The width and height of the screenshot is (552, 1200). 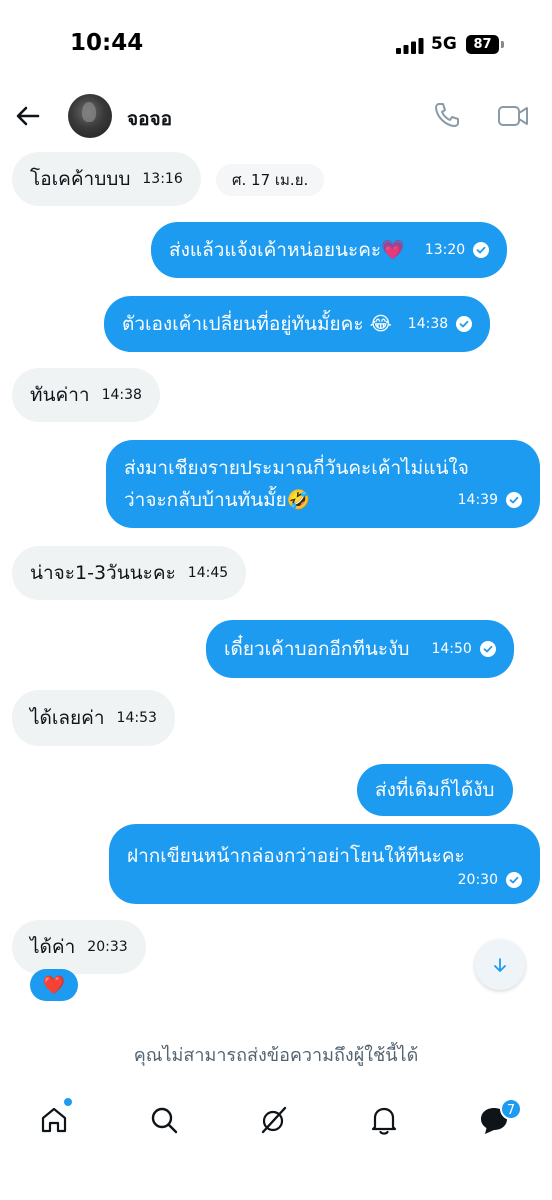 What do you see at coordinates (162, 179) in the screenshot?
I see `message-time: 13:16` at bounding box center [162, 179].